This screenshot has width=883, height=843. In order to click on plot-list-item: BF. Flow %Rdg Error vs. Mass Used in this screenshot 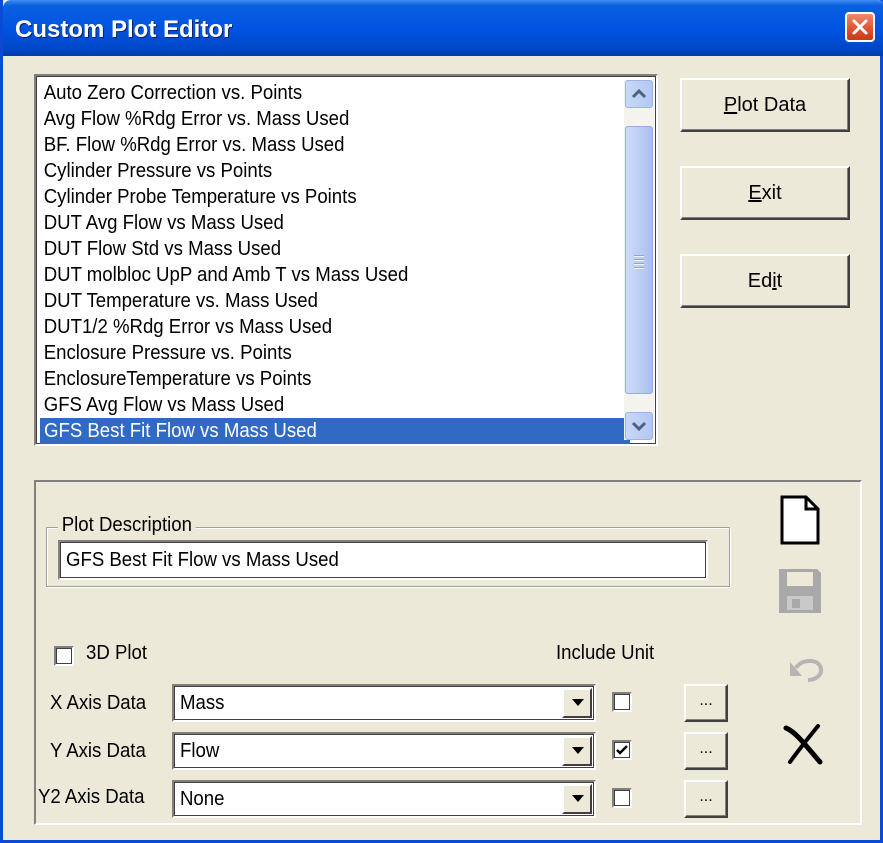, I will do `click(314, 145)`.